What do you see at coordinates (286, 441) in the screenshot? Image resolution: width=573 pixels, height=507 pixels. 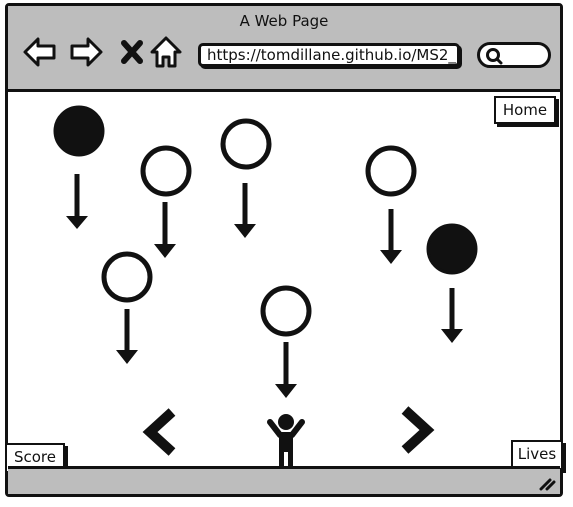 I see `player-figure-icon` at bounding box center [286, 441].